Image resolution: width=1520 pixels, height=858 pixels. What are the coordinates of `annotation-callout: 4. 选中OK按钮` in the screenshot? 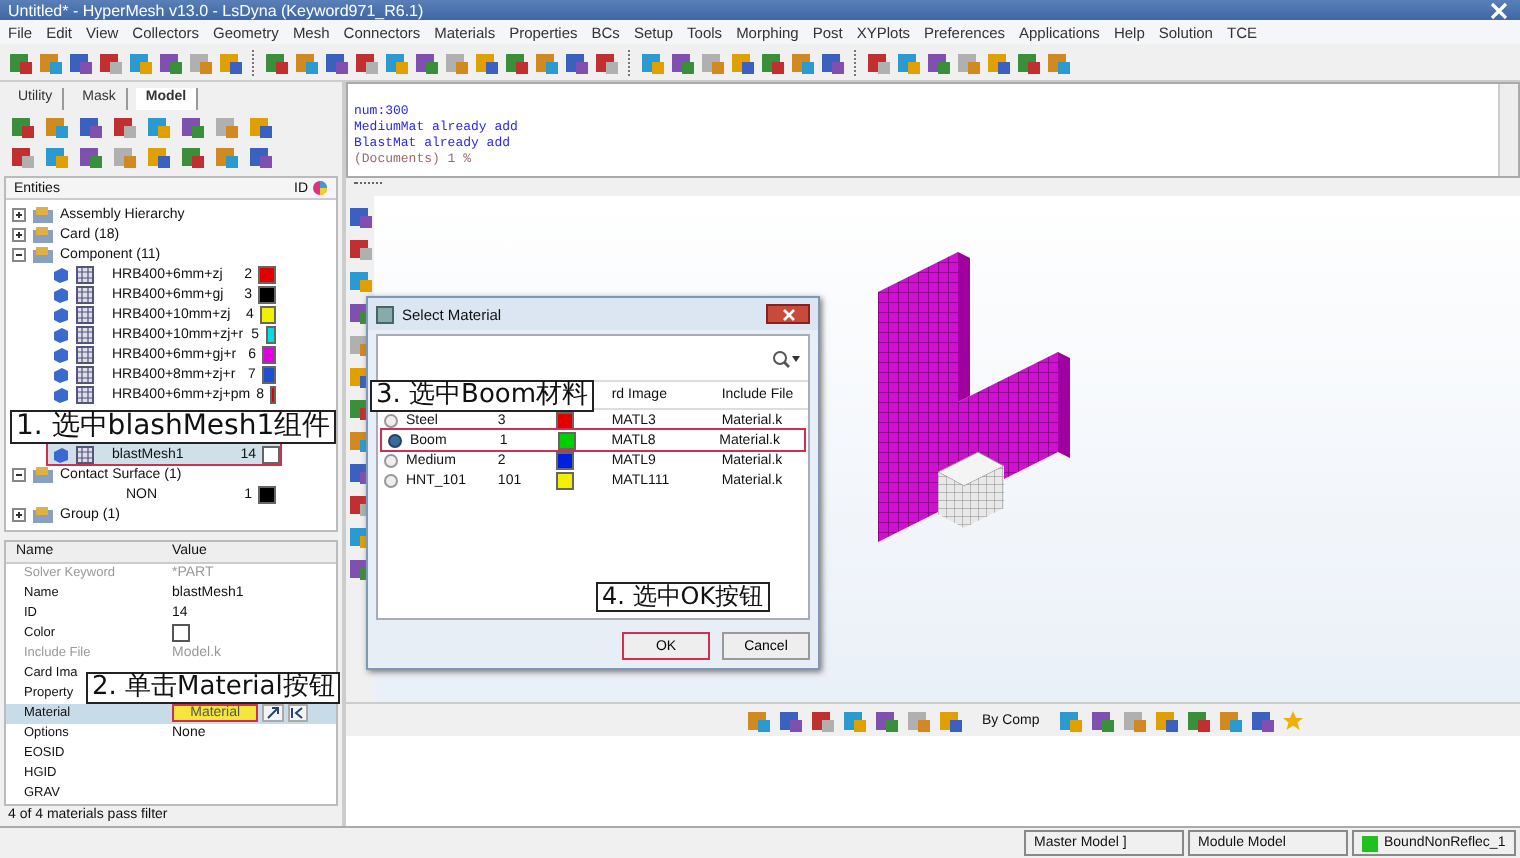 It's located at (683, 597).